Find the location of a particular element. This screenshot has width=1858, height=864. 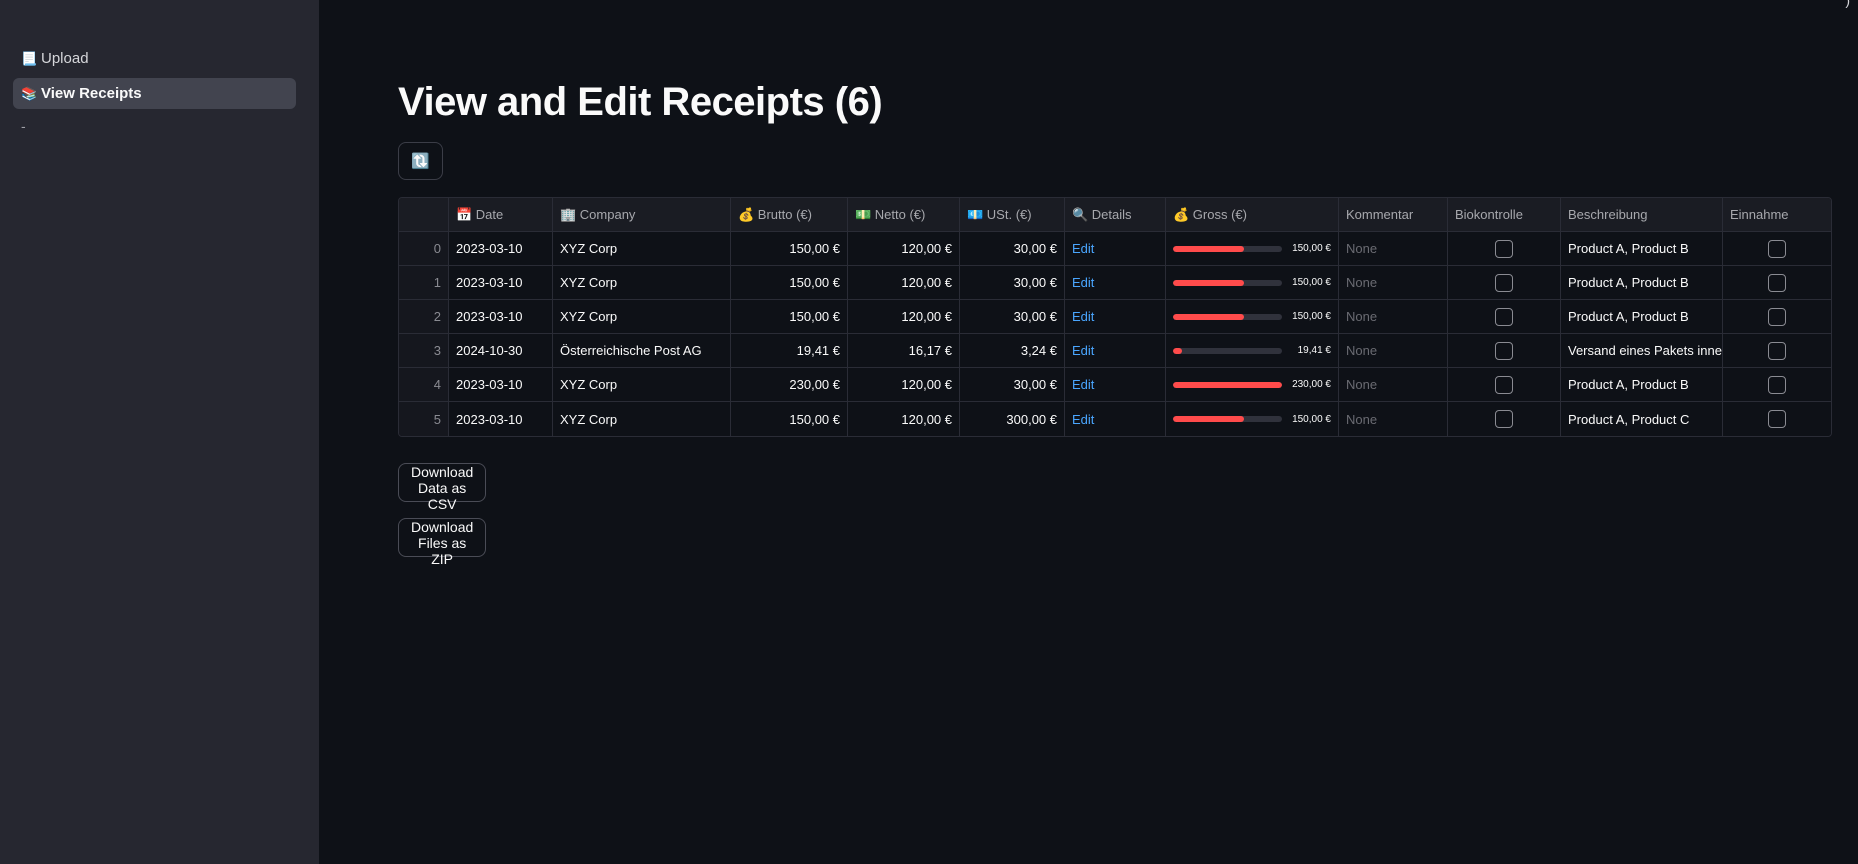

column-header-gross: 💰 Gross (€) is located at coordinates (1252, 215).